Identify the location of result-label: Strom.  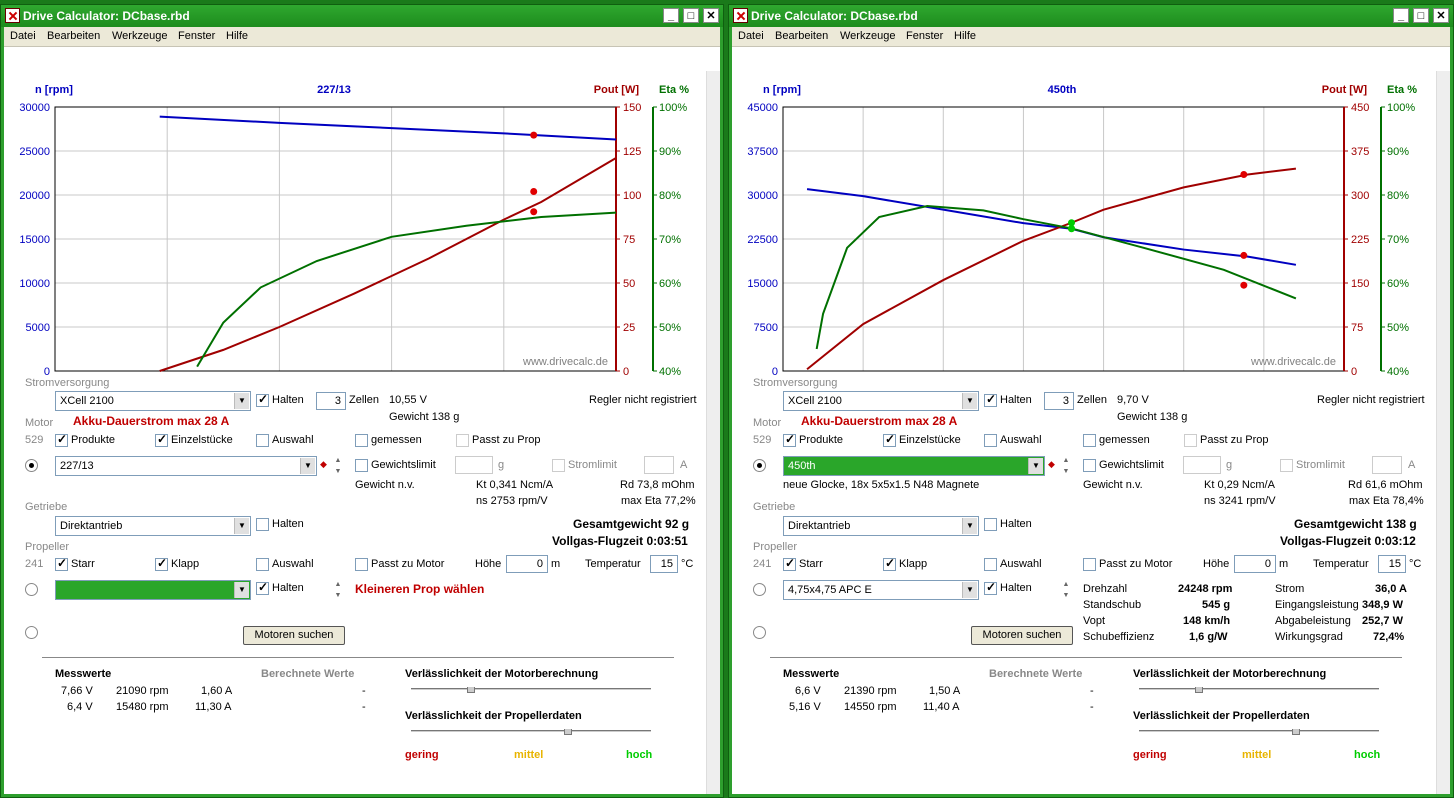
(1290, 589).